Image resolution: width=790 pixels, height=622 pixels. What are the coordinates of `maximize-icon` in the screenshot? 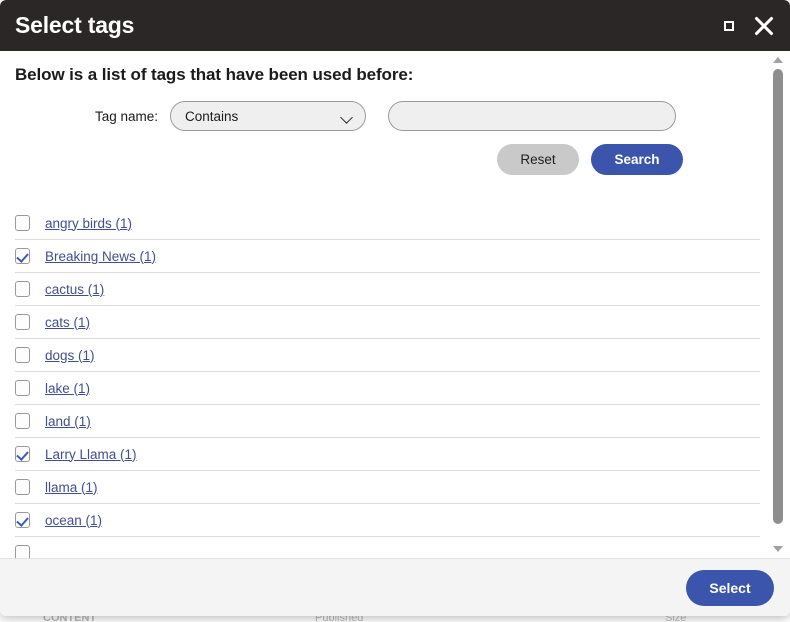 It's located at (729, 25).